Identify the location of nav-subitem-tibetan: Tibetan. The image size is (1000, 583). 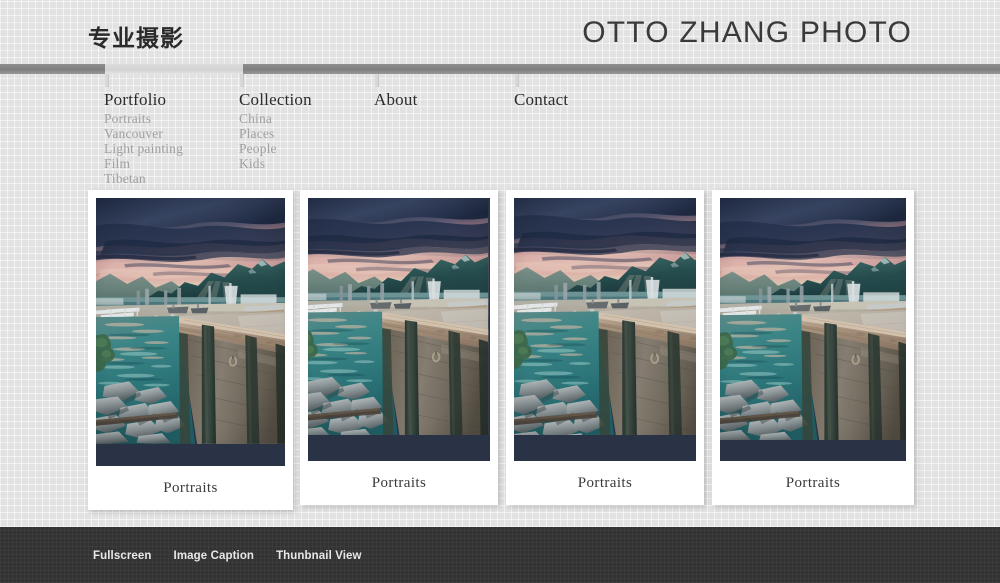
(143, 178).